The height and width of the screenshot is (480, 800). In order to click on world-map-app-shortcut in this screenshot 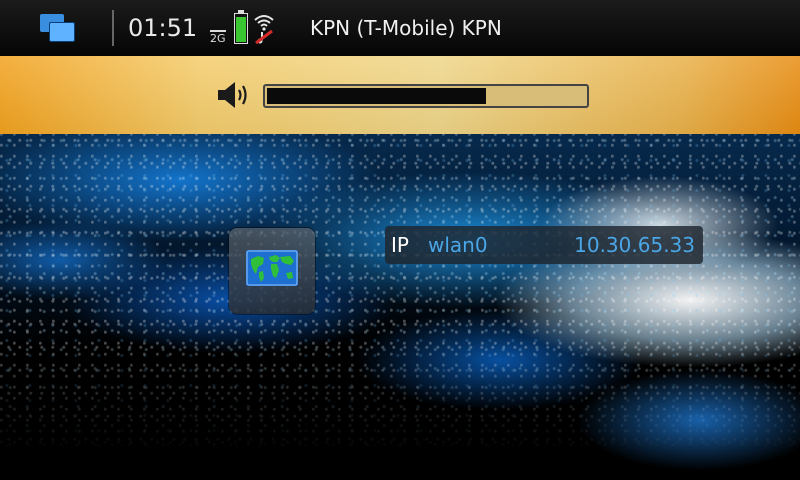, I will do `click(272, 271)`.